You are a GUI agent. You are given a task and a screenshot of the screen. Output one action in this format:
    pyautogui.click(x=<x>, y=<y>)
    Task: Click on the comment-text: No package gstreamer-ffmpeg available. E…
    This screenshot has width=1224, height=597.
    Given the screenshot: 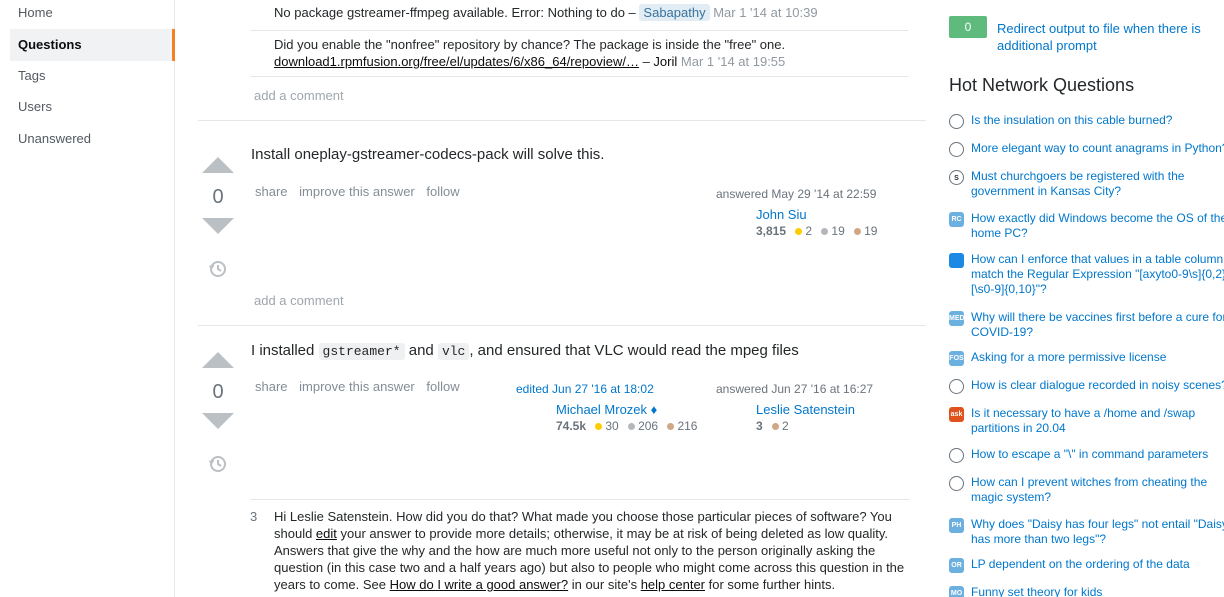 What is the action you would take?
    pyautogui.click(x=455, y=12)
    